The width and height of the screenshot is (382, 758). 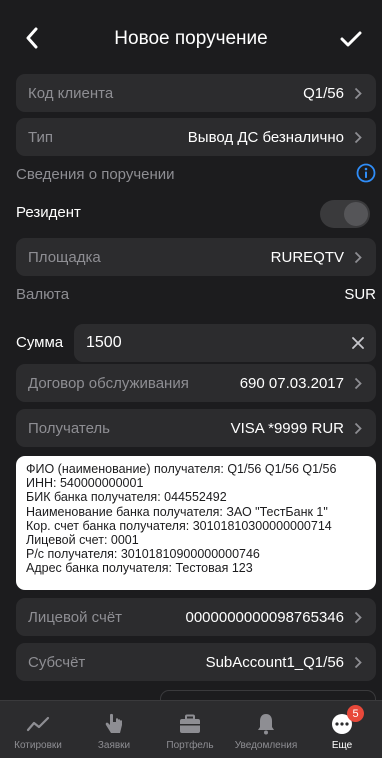 I want to click on tab-orders: Заявки, so click(x=114, y=731).